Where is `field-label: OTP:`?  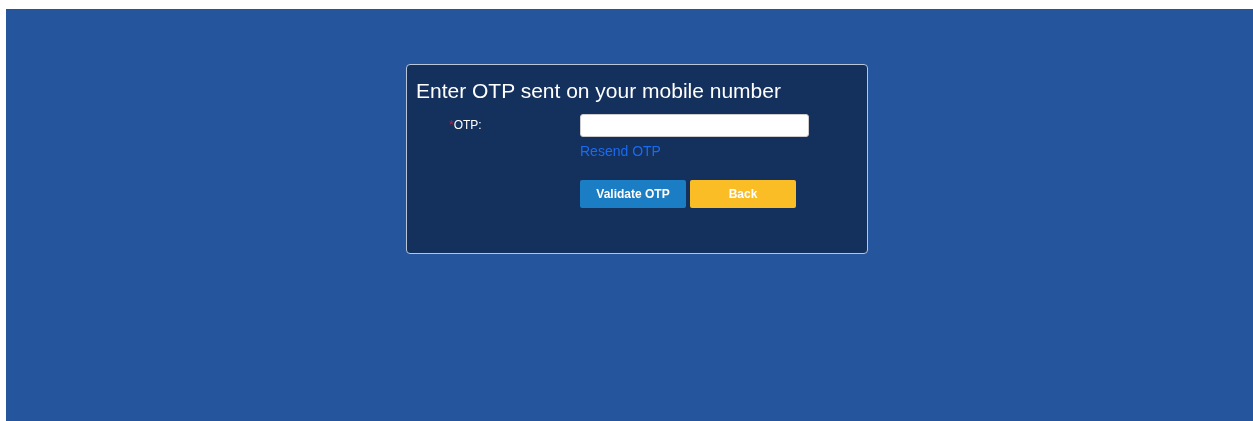 field-label: OTP: is located at coordinates (467, 125).